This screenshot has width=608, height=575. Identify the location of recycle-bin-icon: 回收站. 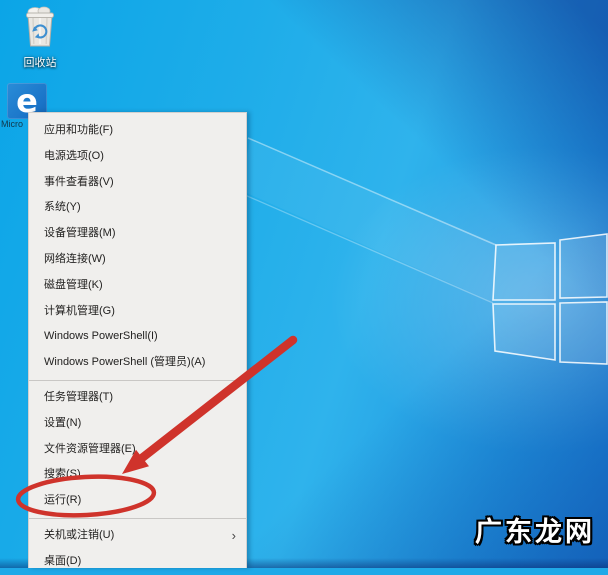
(40, 37).